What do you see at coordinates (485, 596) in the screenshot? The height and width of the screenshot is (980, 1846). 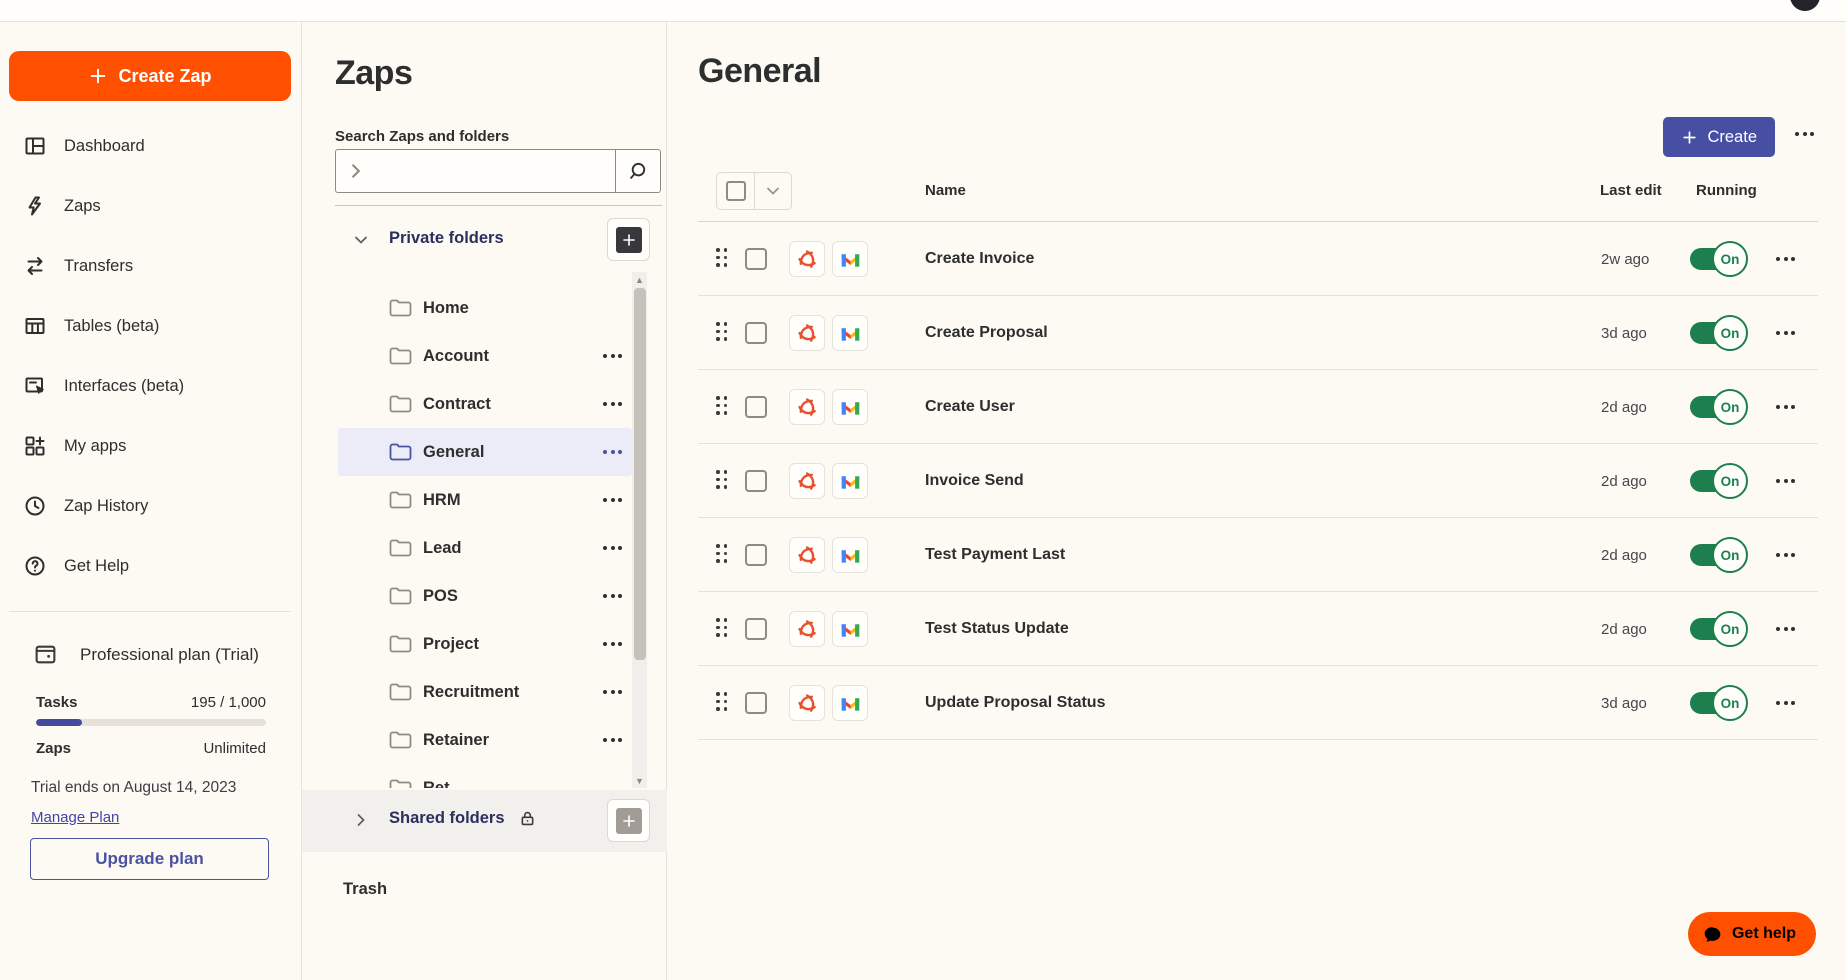 I see `folder-item-pos: POS` at bounding box center [485, 596].